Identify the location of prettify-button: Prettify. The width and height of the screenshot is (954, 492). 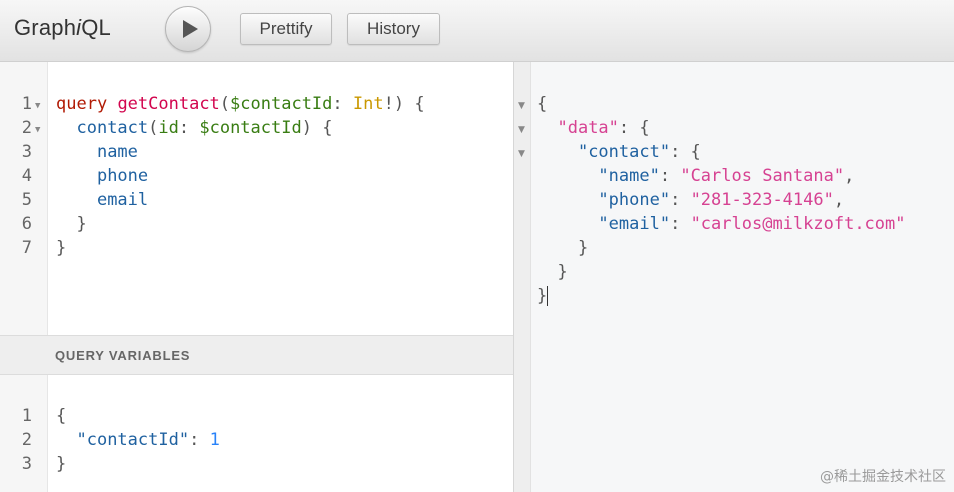
(286, 29).